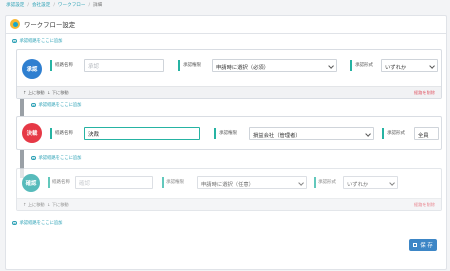 This screenshot has height=271, width=450. What do you see at coordinates (277, 135) in the screenshot?
I see `approver-value: 損益会社（管理者）` at bounding box center [277, 135].